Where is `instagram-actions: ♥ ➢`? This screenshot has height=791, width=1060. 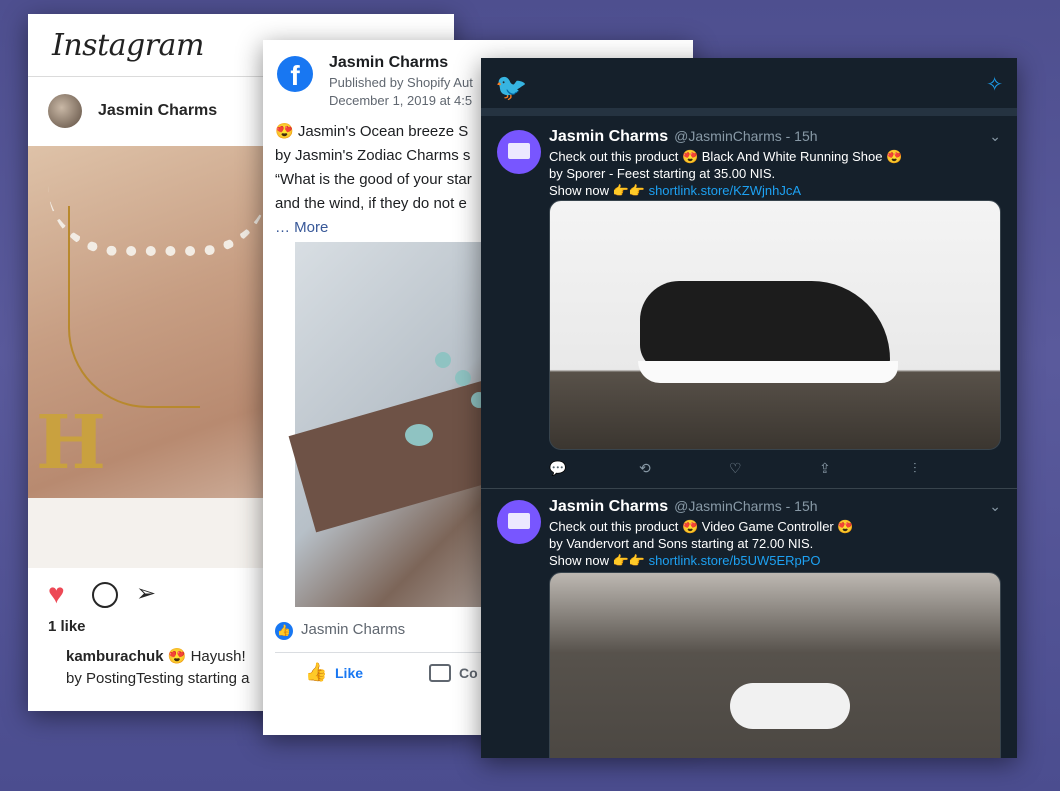 instagram-actions: ♥ ➢ is located at coordinates (148, 595).